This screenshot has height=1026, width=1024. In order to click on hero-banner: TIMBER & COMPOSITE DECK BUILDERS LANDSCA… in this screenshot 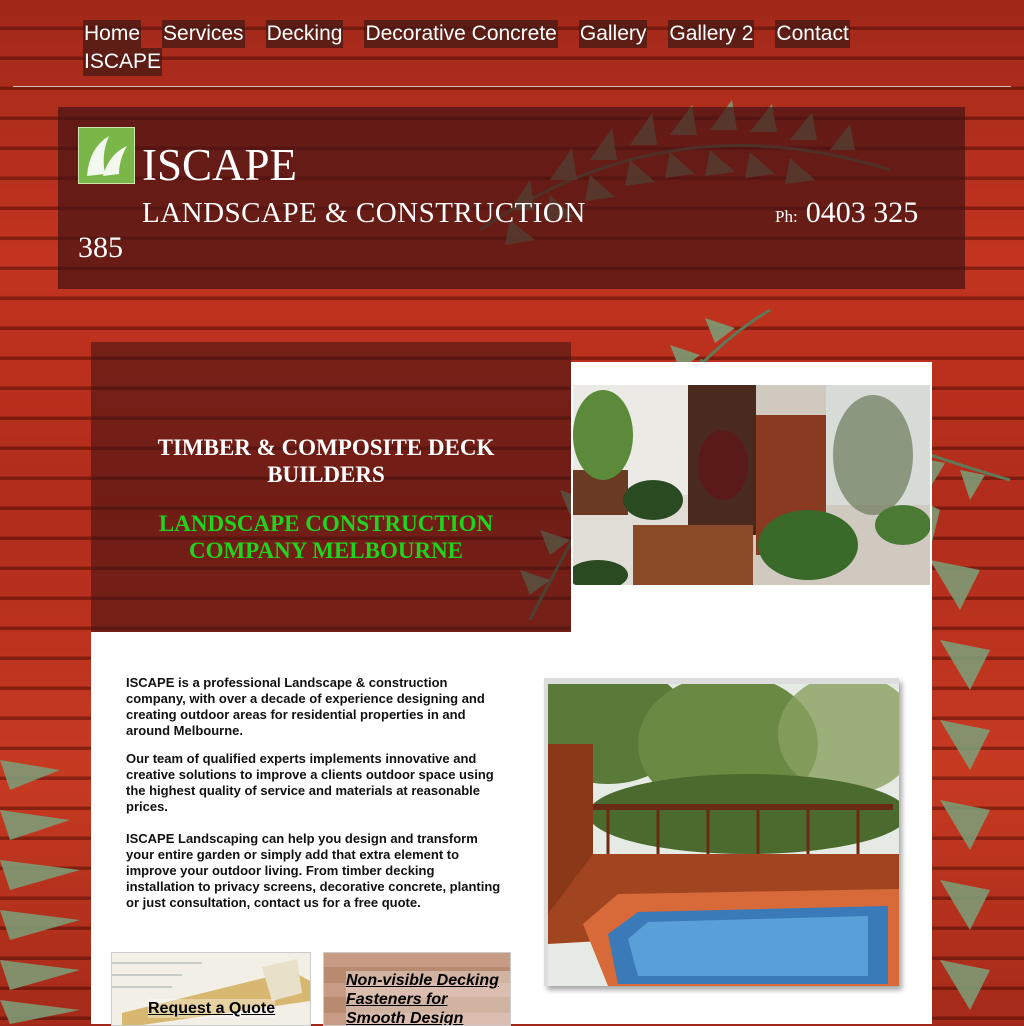, I will do `click(331, 487)`.